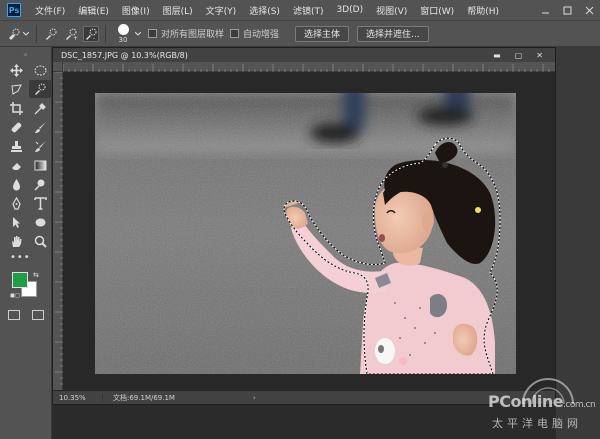  What do you see at coordinates (91, 33) in the screenshot?
I see `subtract-selection-icon: -` at bounding box center [91, 33].